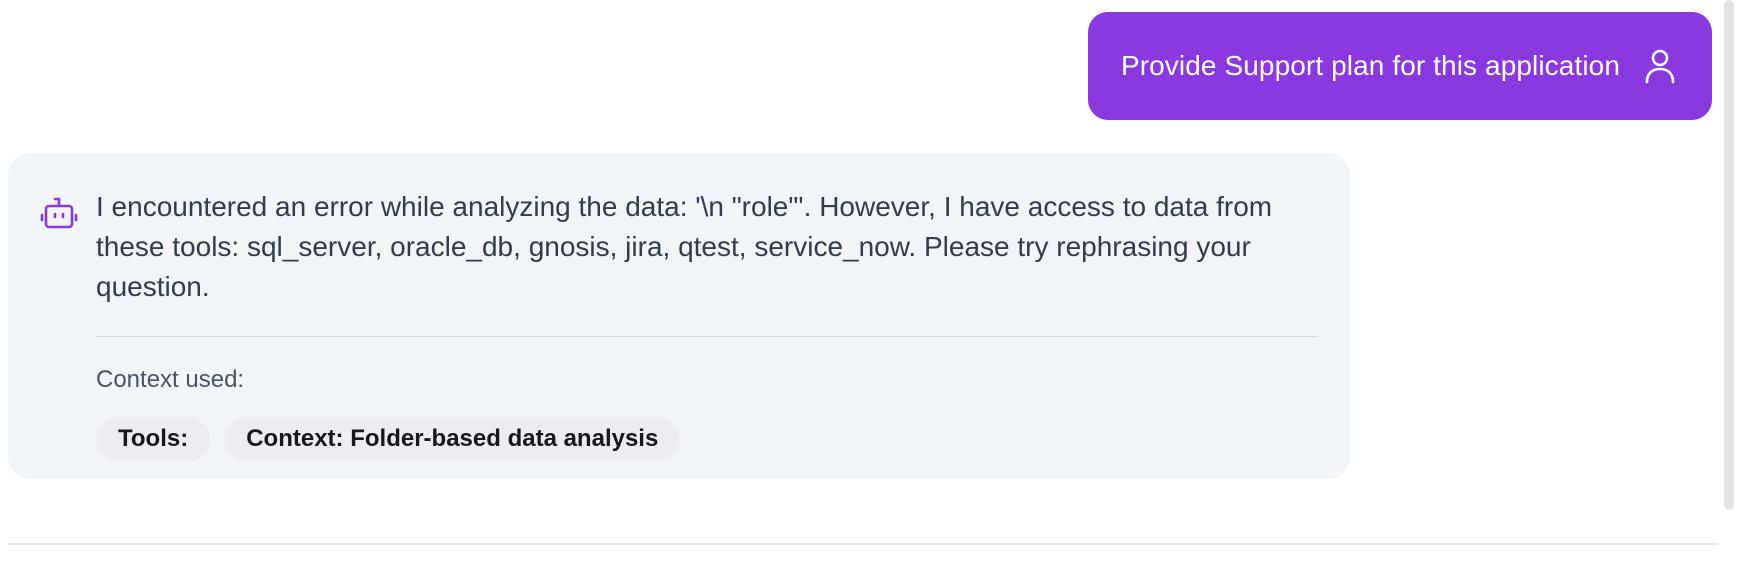 Image resolution: width=1742 pixels, height=564 pixels. What do you see at coordinates (707, 336) in the screenshot?
I see `context-divider` at bounding box center [707, 336].